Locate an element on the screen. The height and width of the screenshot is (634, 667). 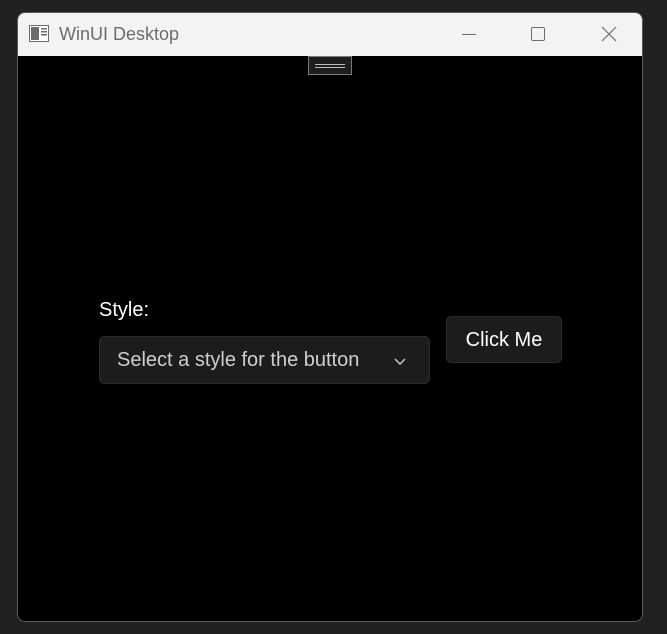
window-title: WinUI Desktop is located at coordinates (119, 34).